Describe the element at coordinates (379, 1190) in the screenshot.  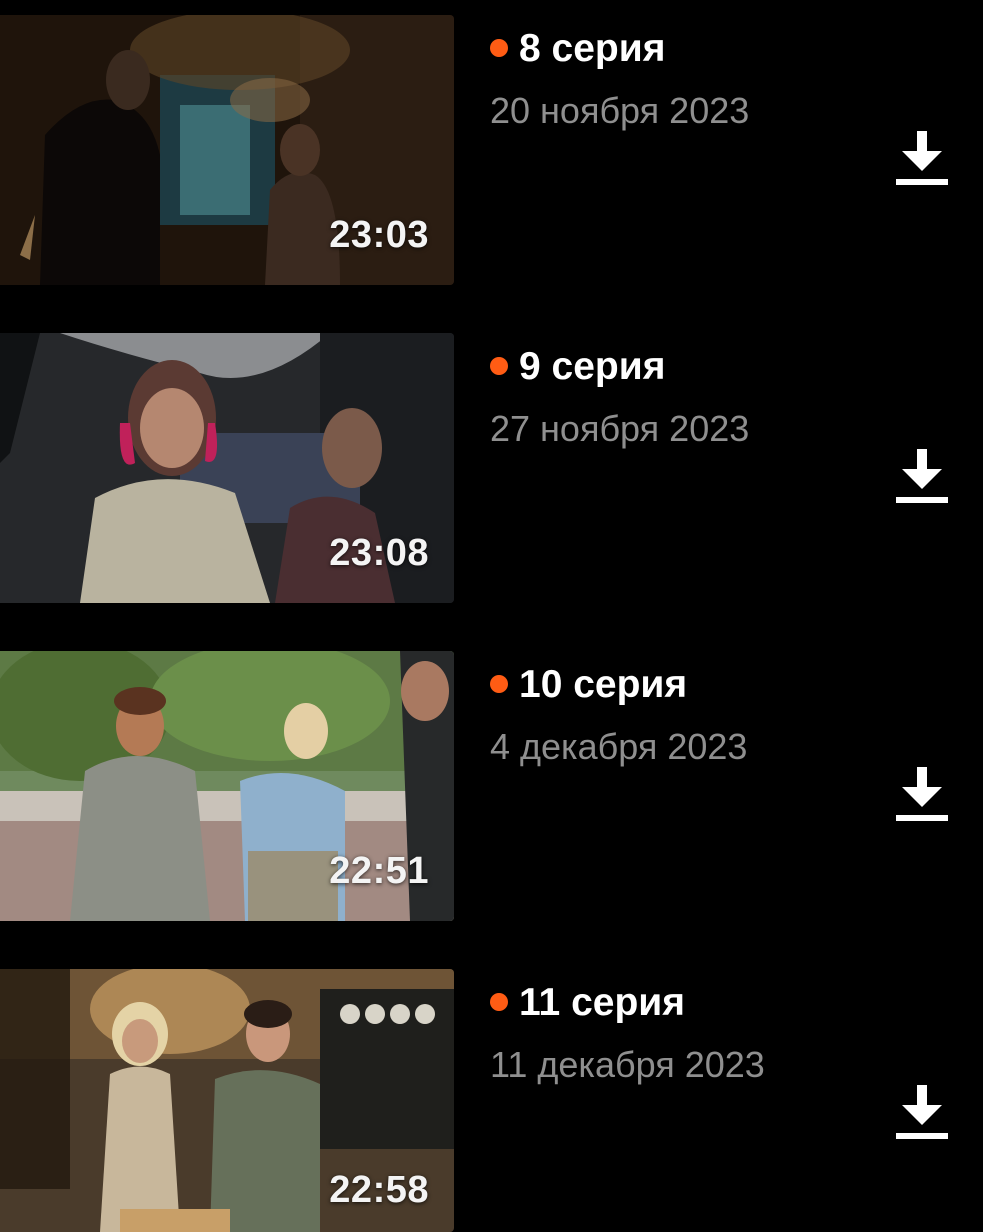
I see `episode-duration: 22:58` at that location.